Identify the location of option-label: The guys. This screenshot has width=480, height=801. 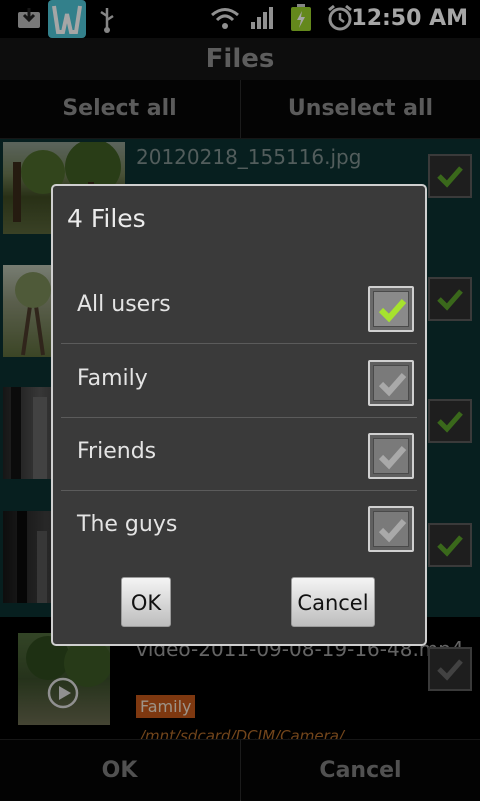
(127, 524).